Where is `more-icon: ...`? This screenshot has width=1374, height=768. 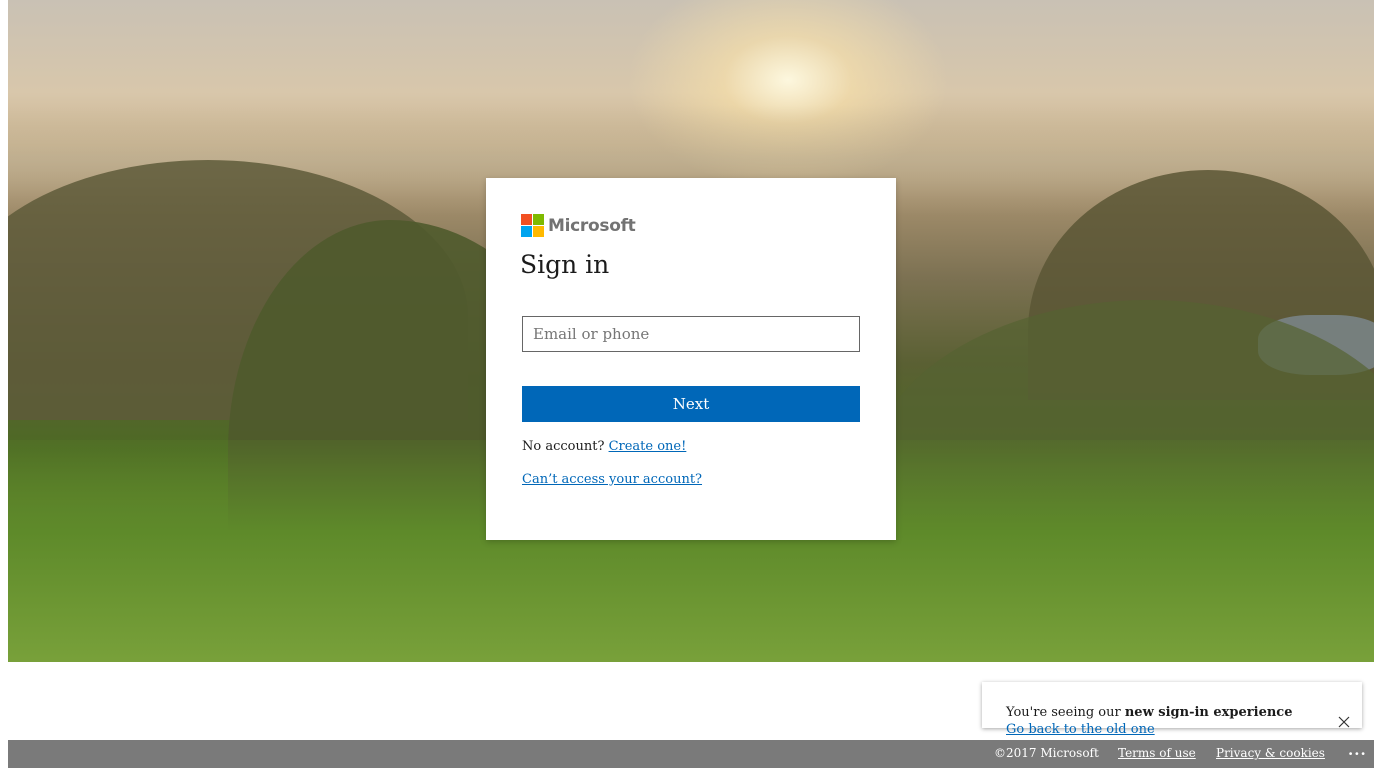 more-icon: ... is located at coordinates (1357, 750).